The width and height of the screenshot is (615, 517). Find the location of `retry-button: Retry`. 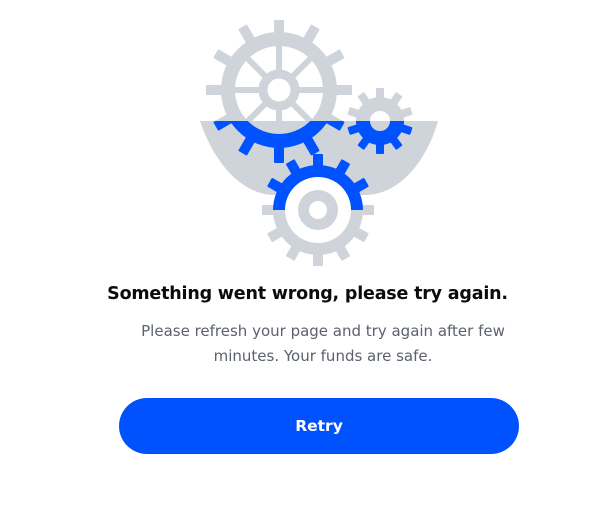

retry-button: Retry is located at coordinates (319, 426).